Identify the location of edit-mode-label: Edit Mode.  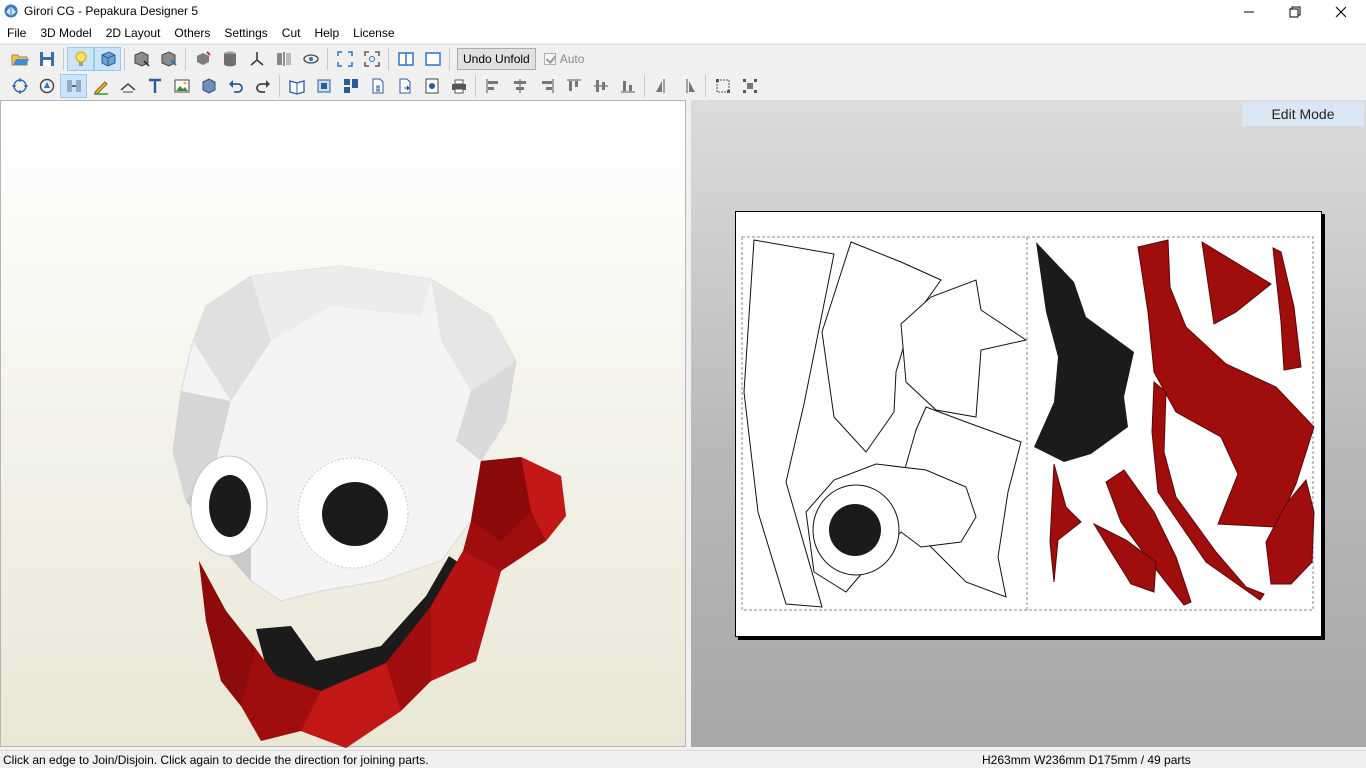
(1303, 114).